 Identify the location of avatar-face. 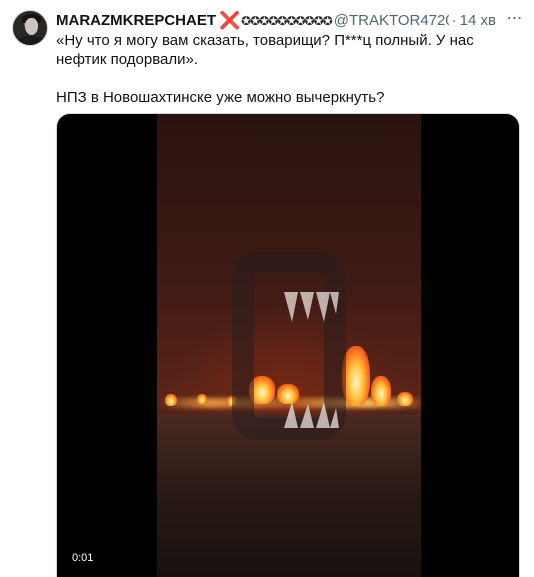
(31, 26).